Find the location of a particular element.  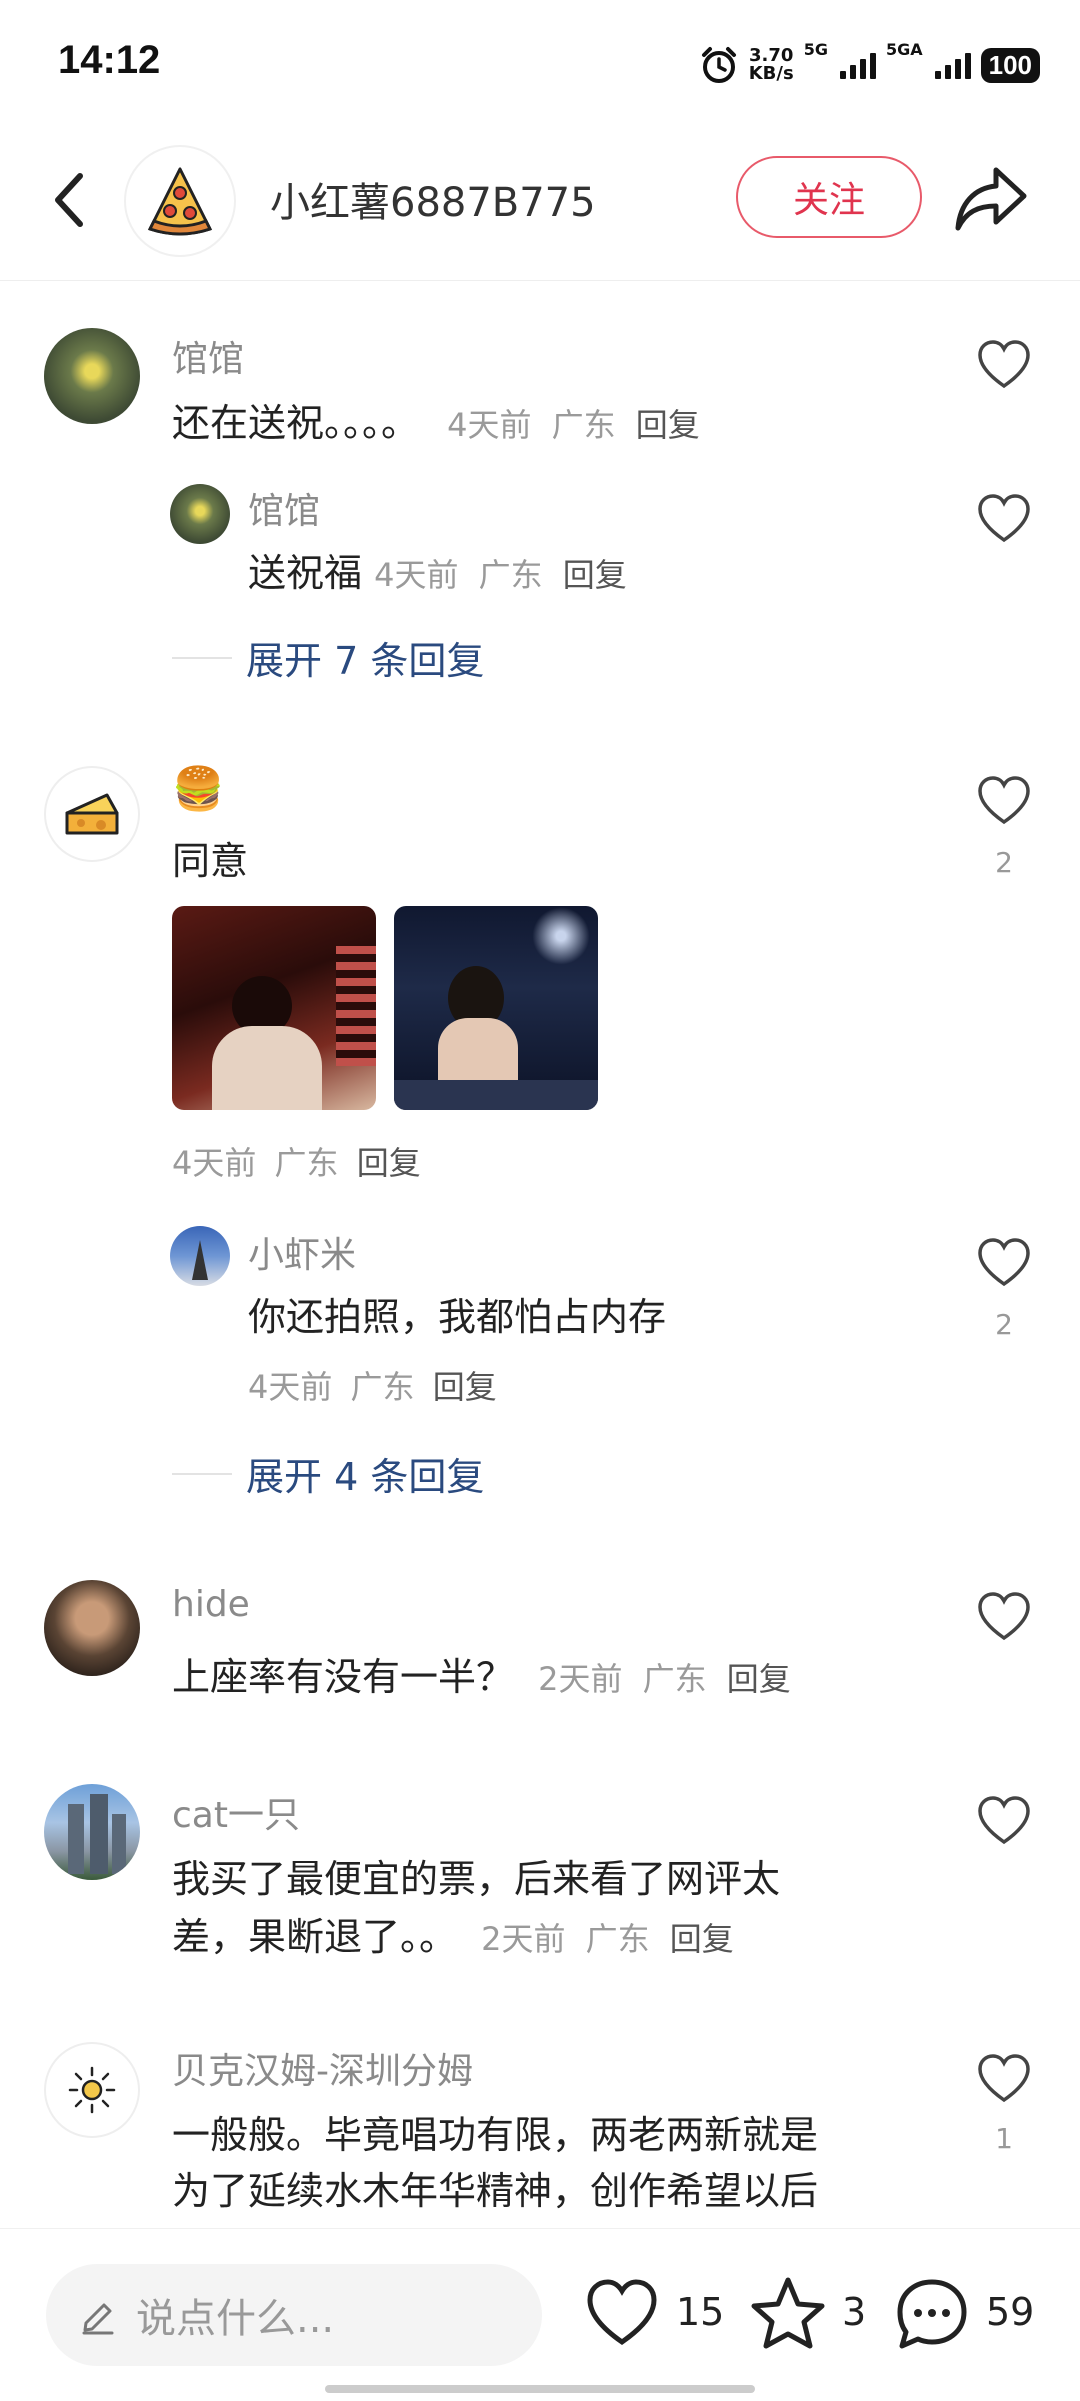

expand-label: 展开 7 条回复 is located at coordinates (365, 661).